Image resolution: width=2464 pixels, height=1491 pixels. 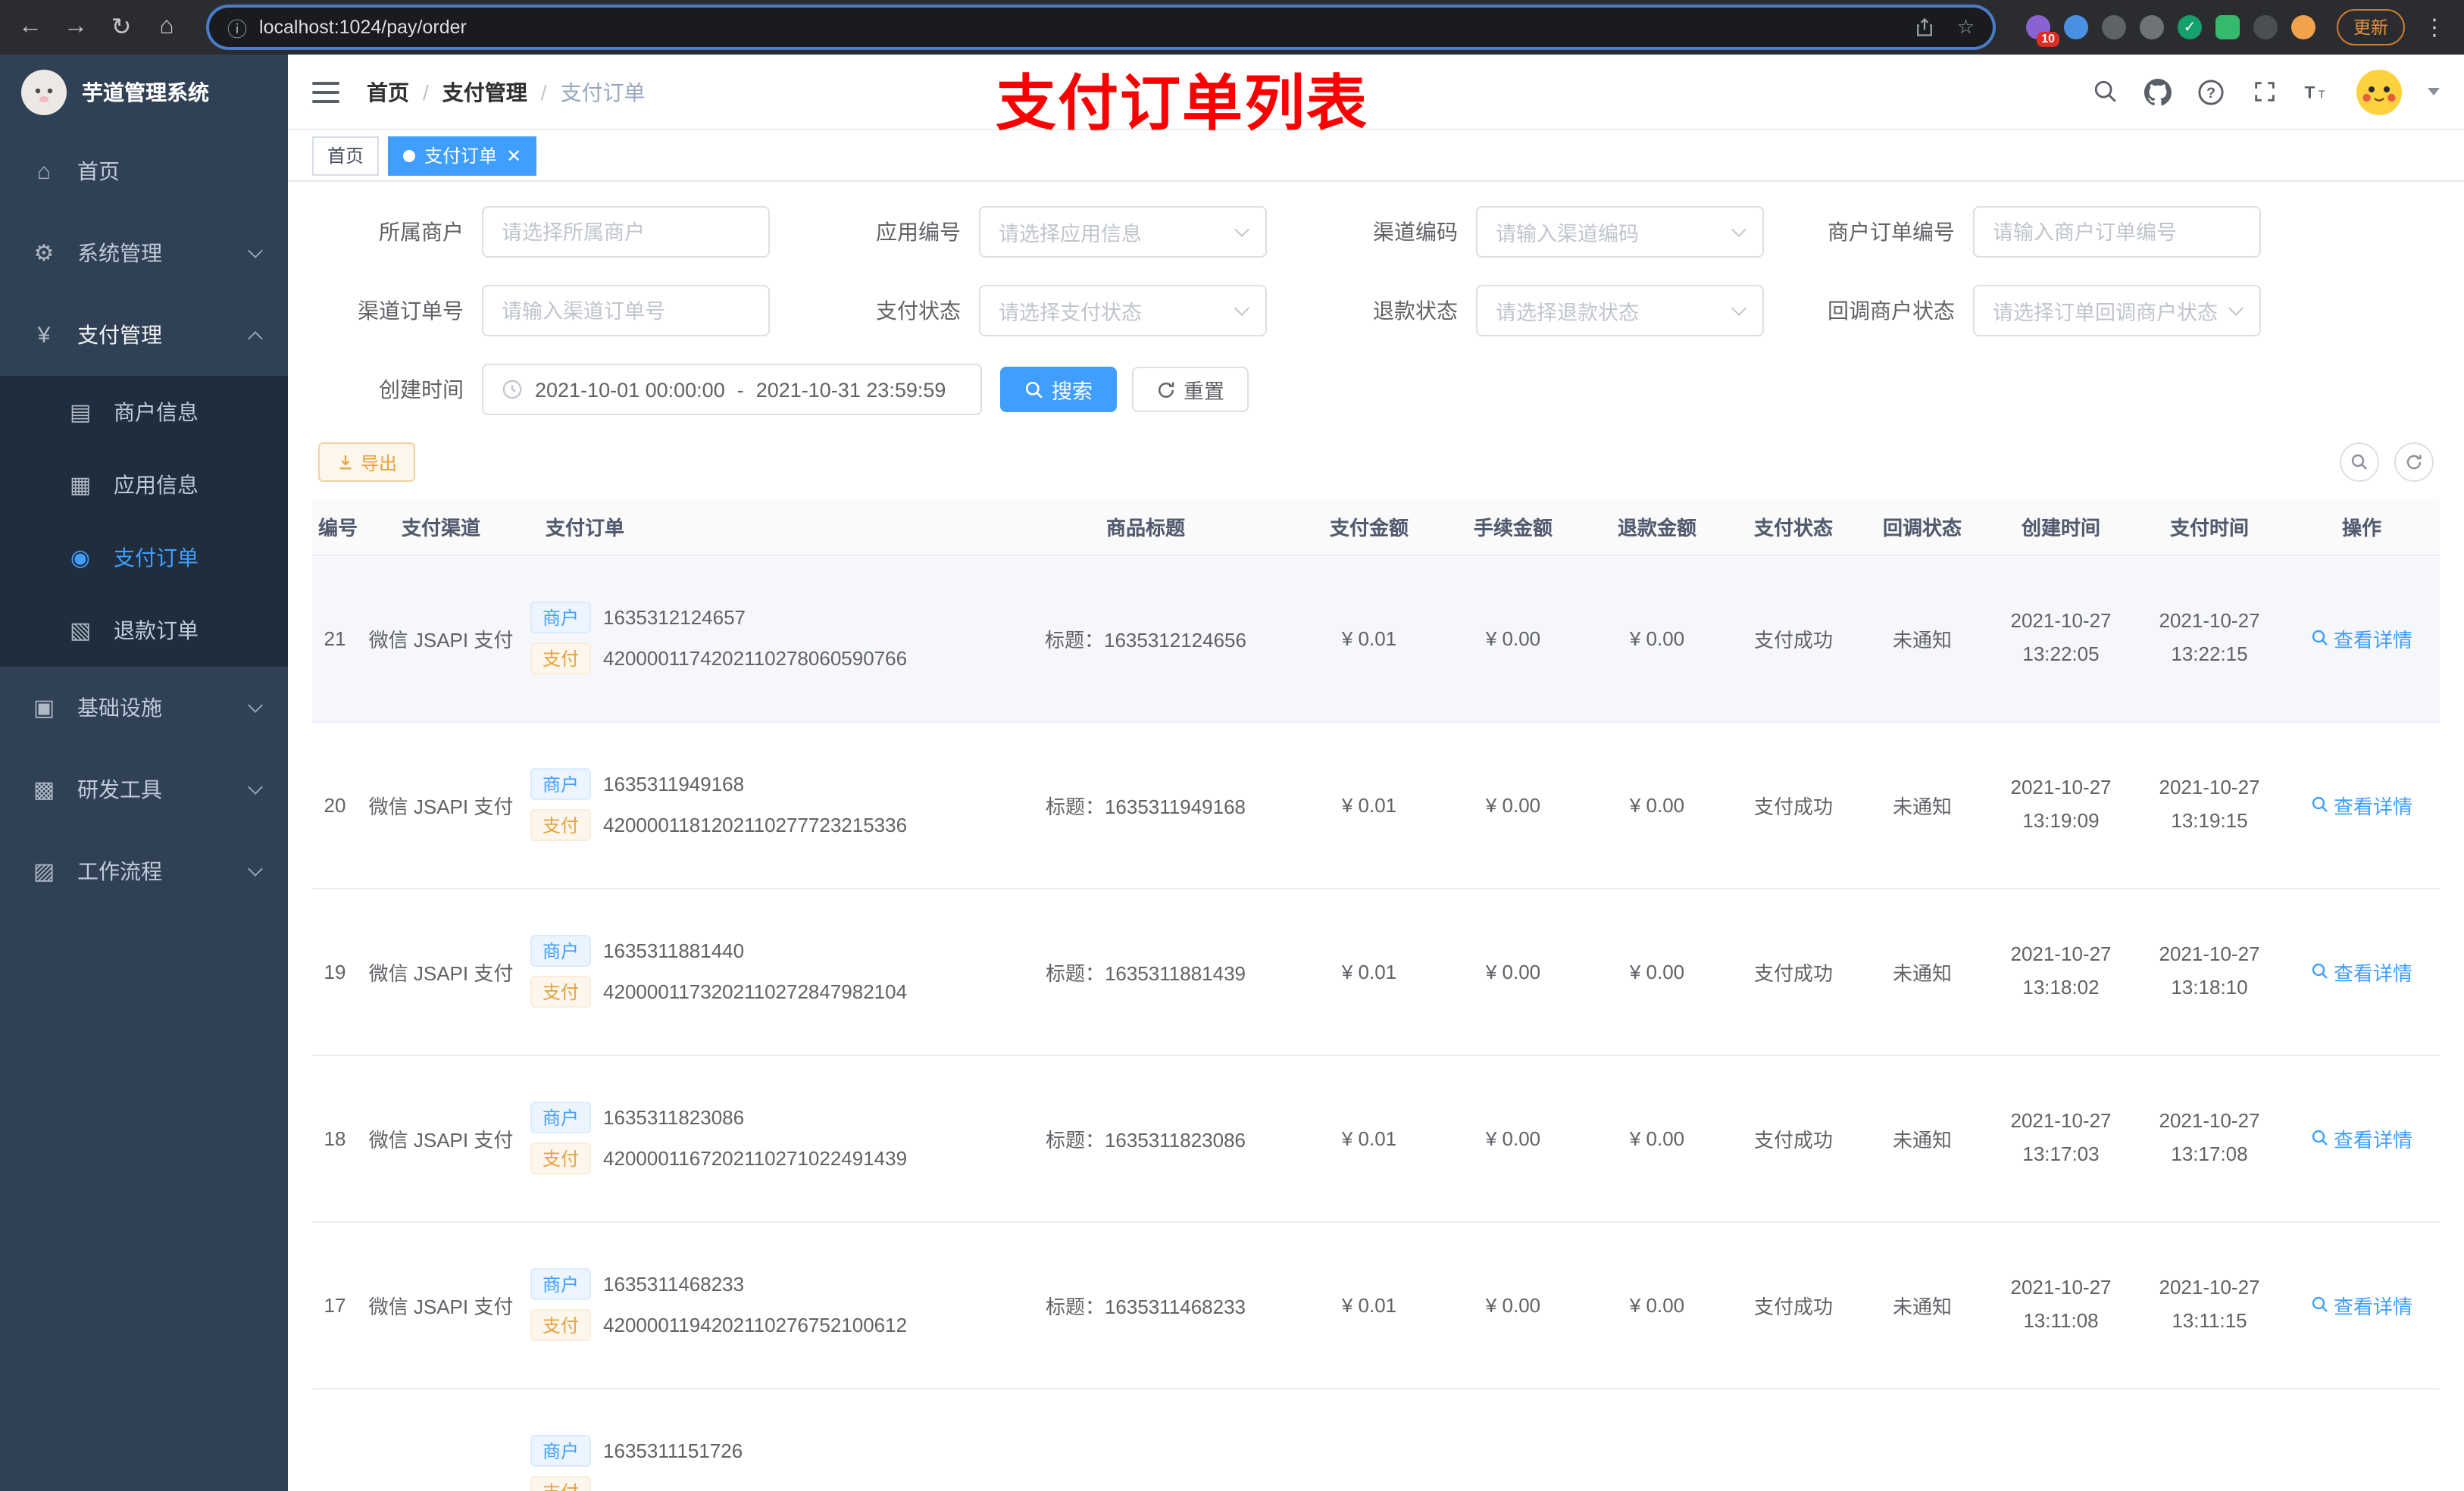 What do you see at coordinates (2434, 27) in the screenshot?
I see `browser-menu-icon: ⋮` at bounding box center [2434, 27].